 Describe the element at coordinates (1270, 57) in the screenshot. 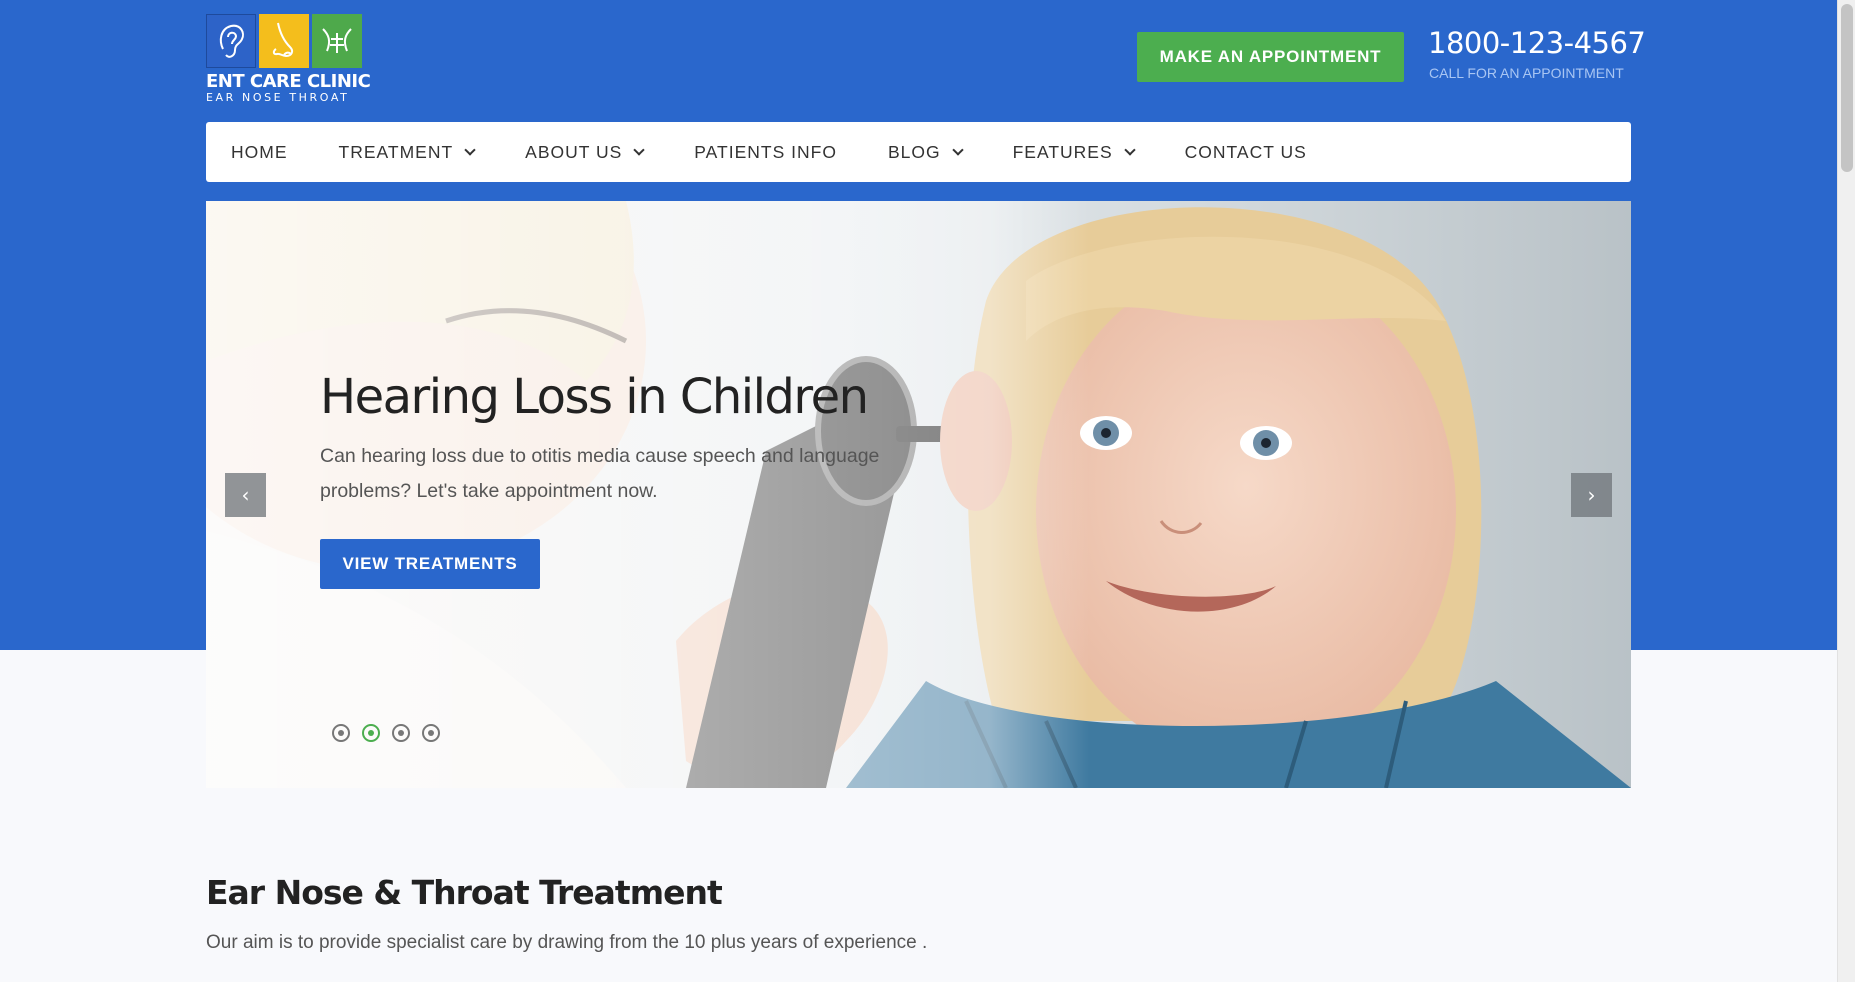

I see `make-appointment-button: MAKE AN APPOINTMENT` at that location.